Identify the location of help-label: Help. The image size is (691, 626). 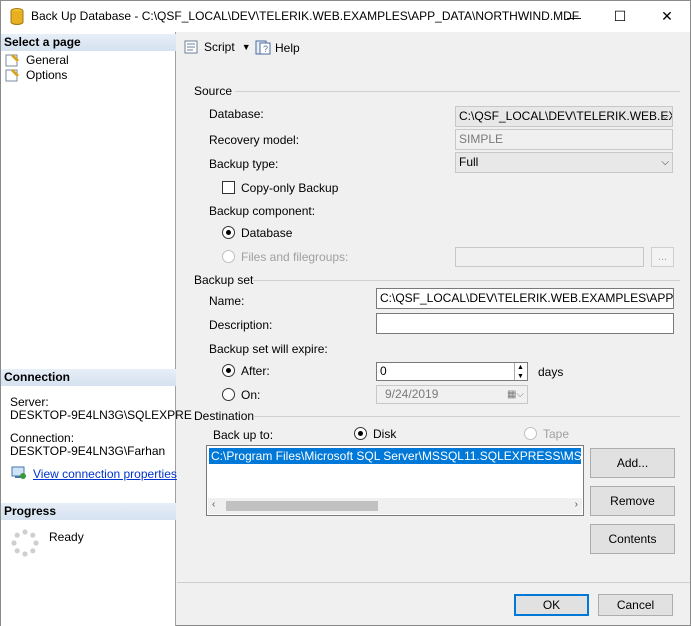
(287, 47).